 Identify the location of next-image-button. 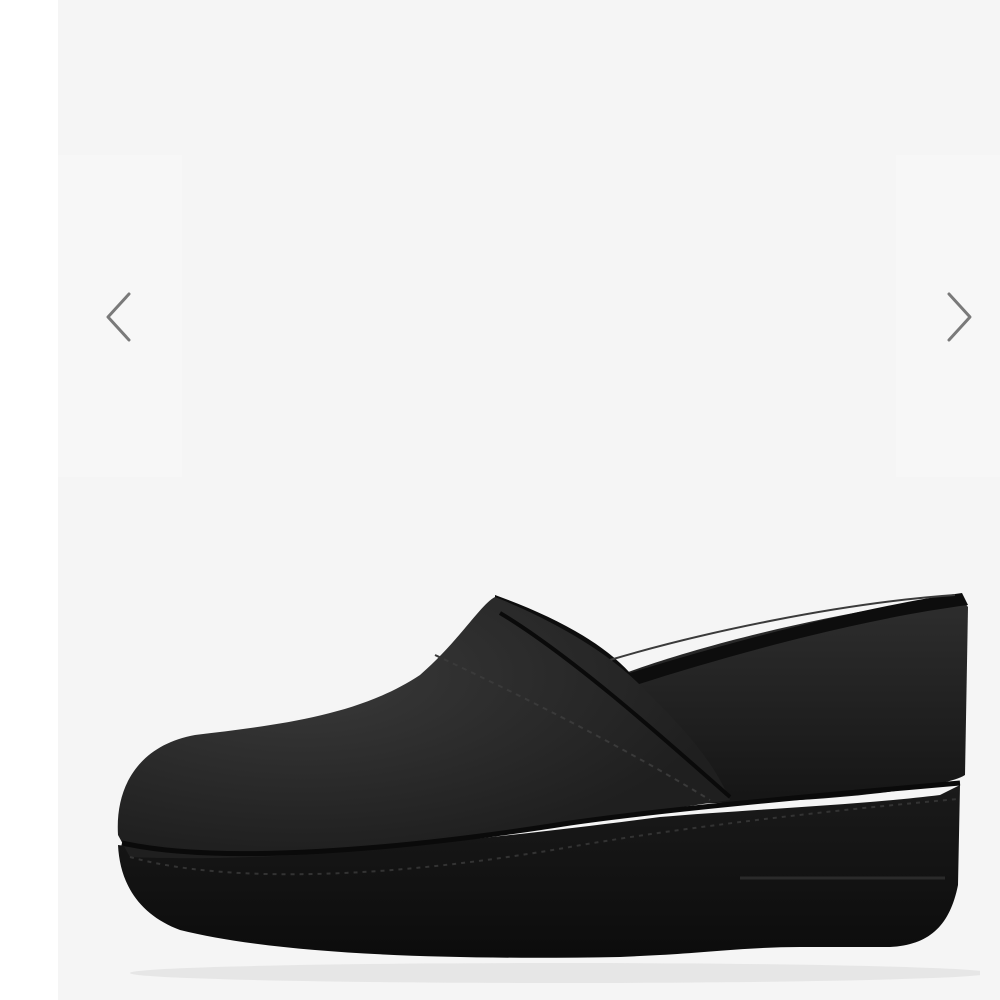
(948, 316).